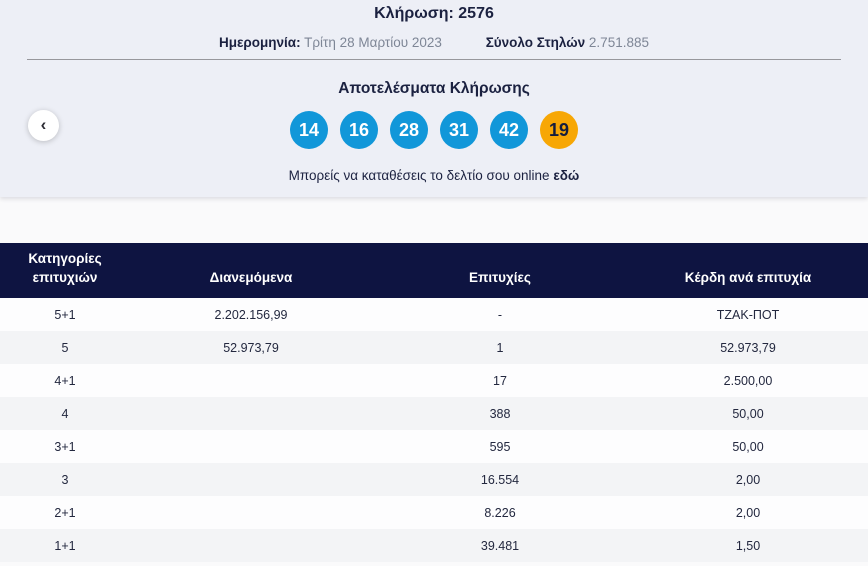 This screenshot has height=566, width=868. Describe the element at coordinates (748, 545) in the screenshot. I see `table-cell: 1,50` at that location.